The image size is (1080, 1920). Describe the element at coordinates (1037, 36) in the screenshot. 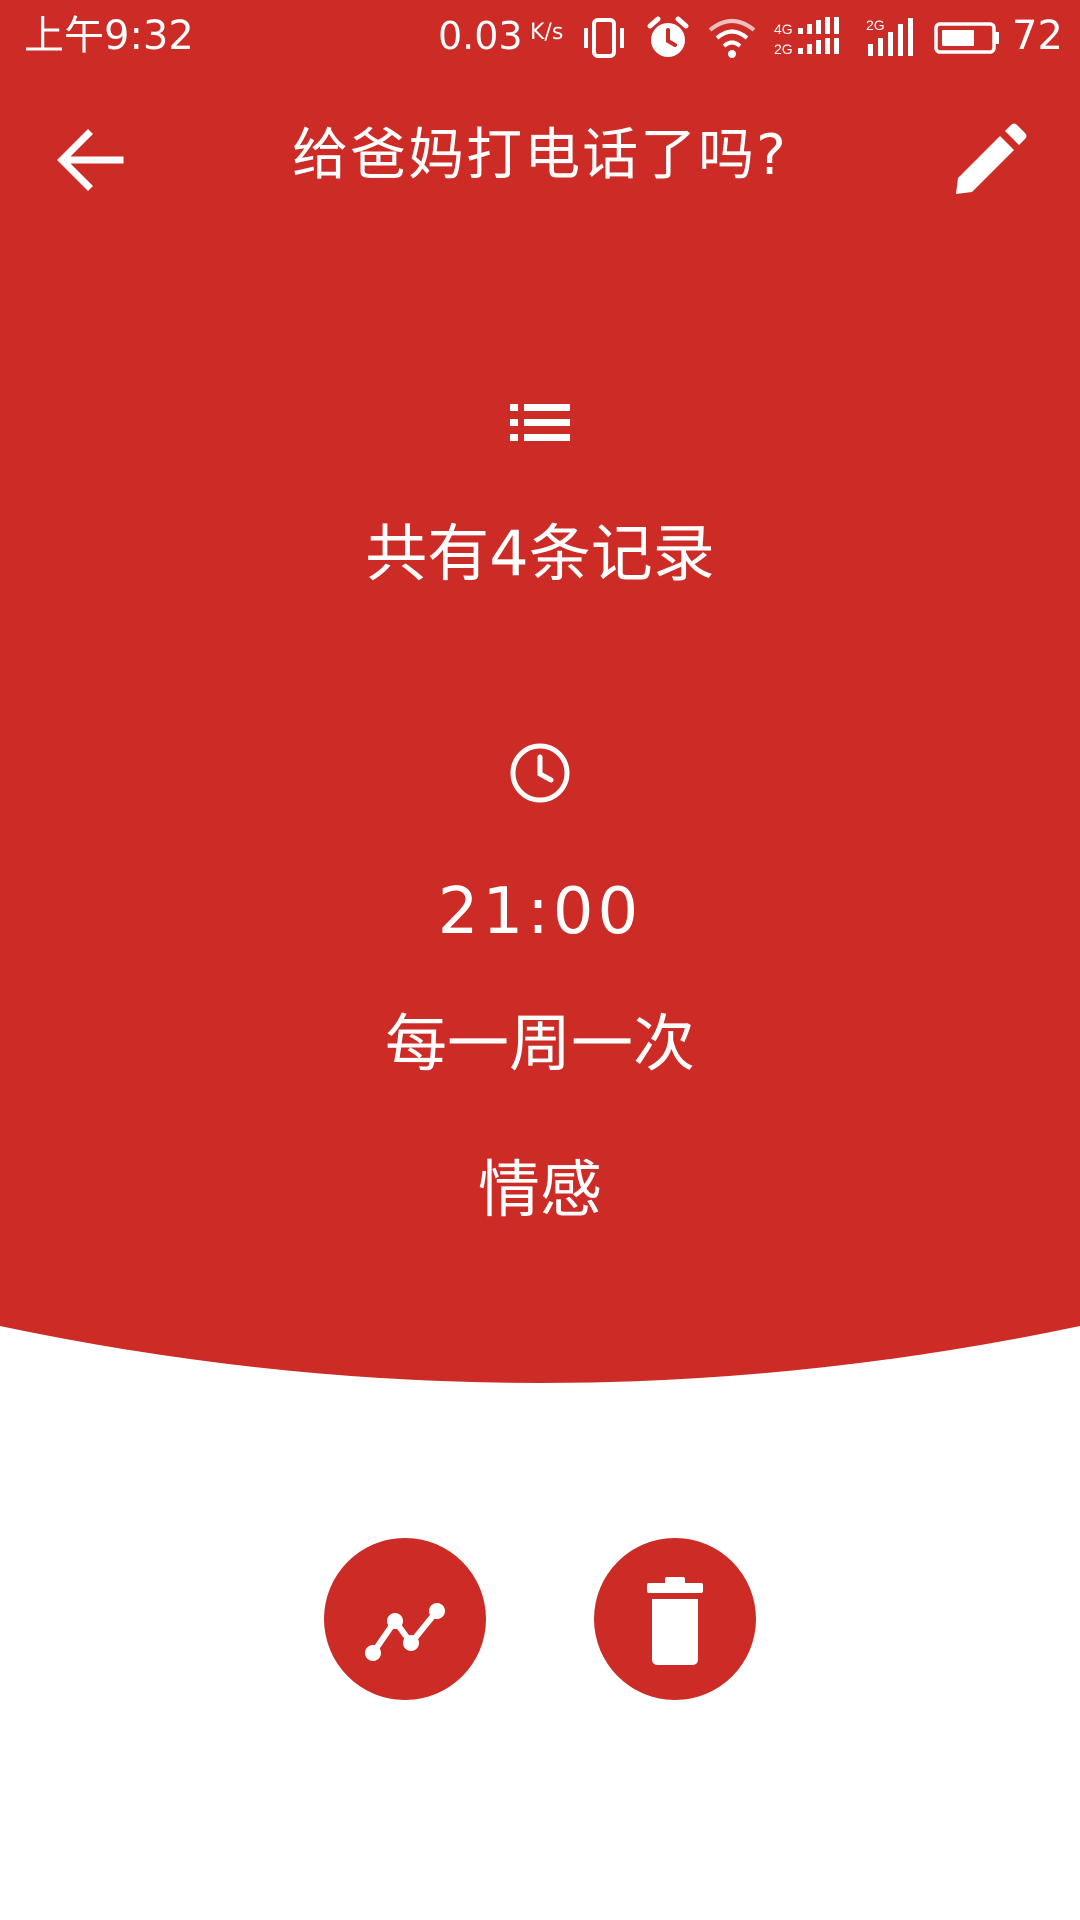

I see `battery-level: 72` at that location.